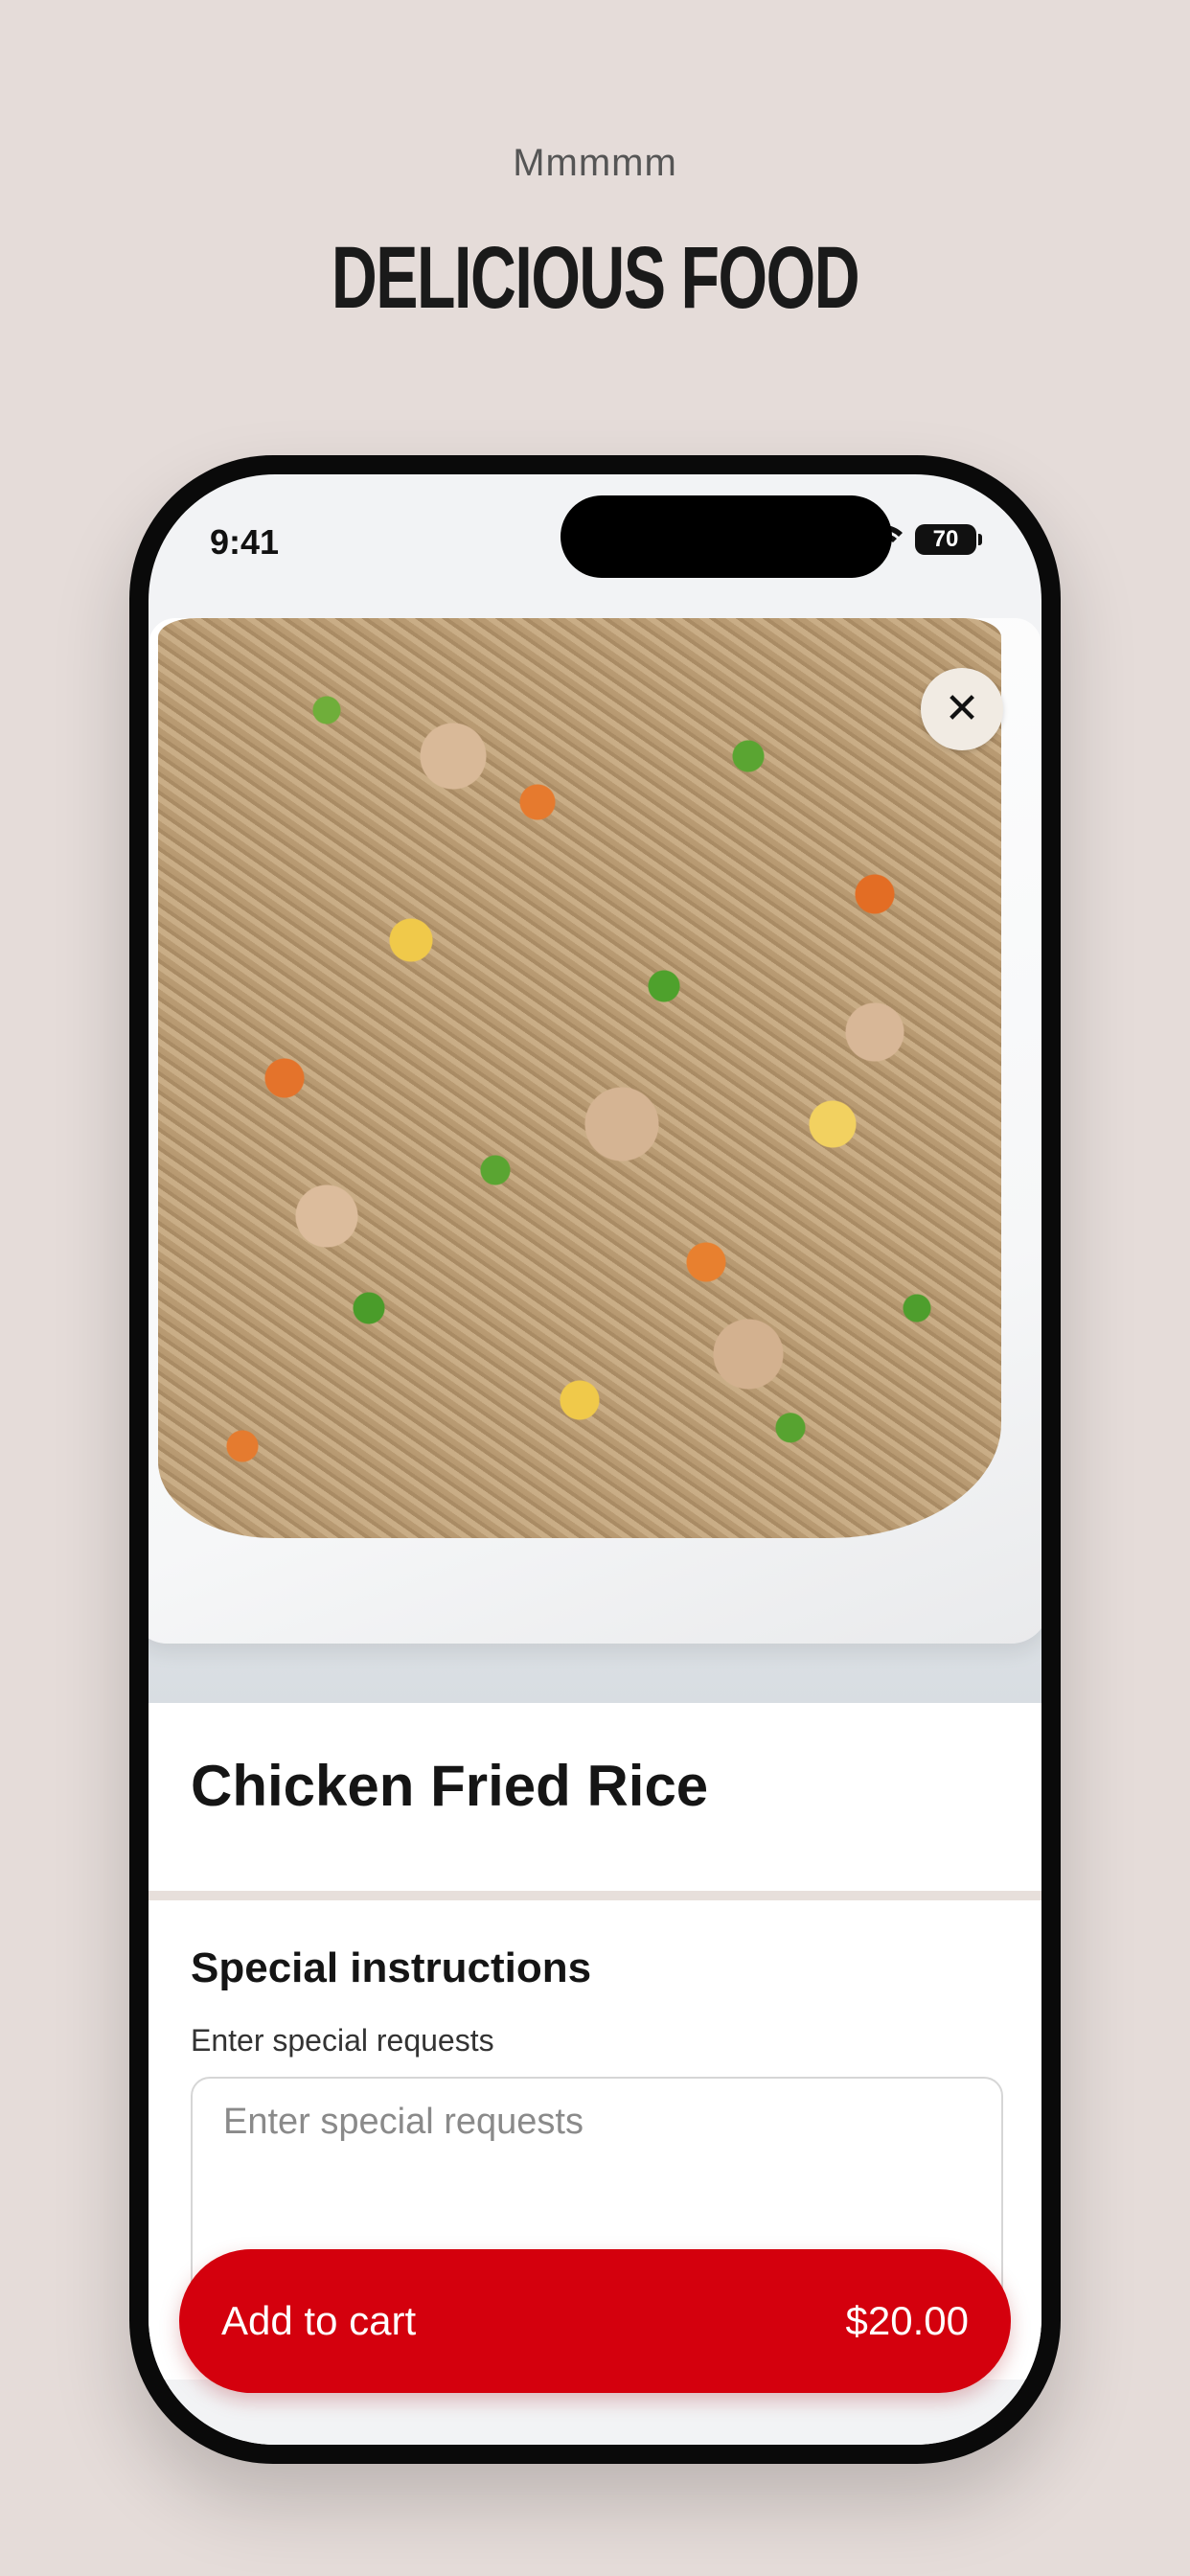 The height and width of the screenshot is (2576, 1190). What do you see at coordinates (319, 2320) in the screenshot?
I see `add-to-cart-label: Add to cart` at bounding box center [319, 2320].